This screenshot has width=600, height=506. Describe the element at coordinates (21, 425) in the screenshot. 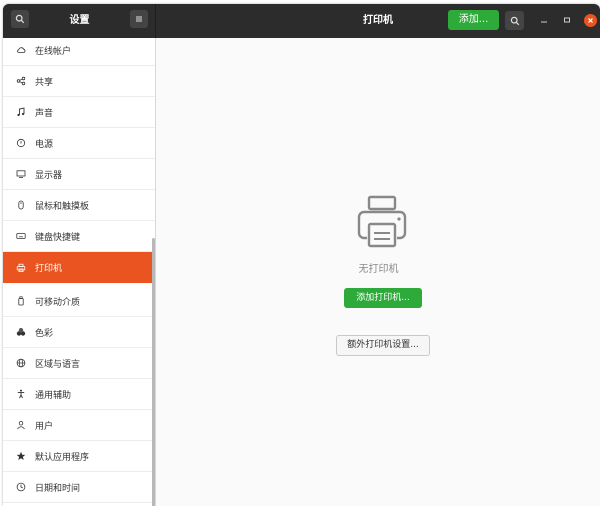

I see `users-icon` at that location.